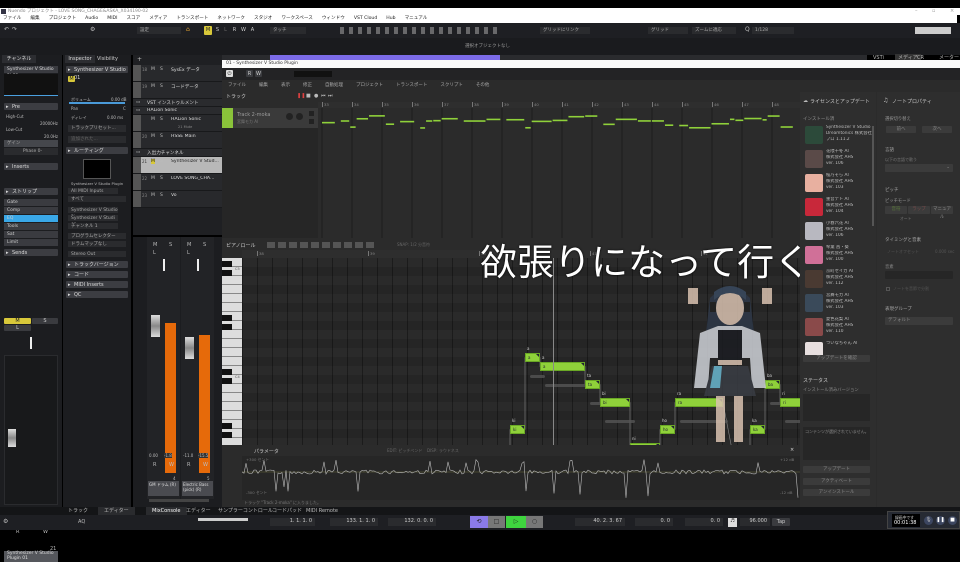 The image size is (960, 562). Describe the element at coordinates (253, 115) in the screenshot. I see `track-name: Track 2-moka` at that location.